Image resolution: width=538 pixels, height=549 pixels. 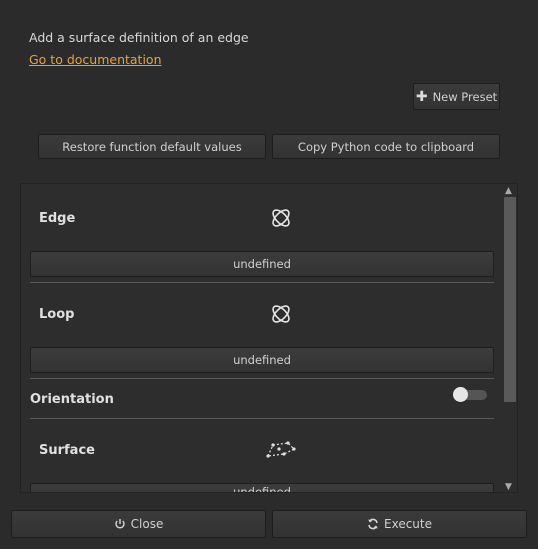 I want to click on surface-label: Surface, so click(x=67, y=450).